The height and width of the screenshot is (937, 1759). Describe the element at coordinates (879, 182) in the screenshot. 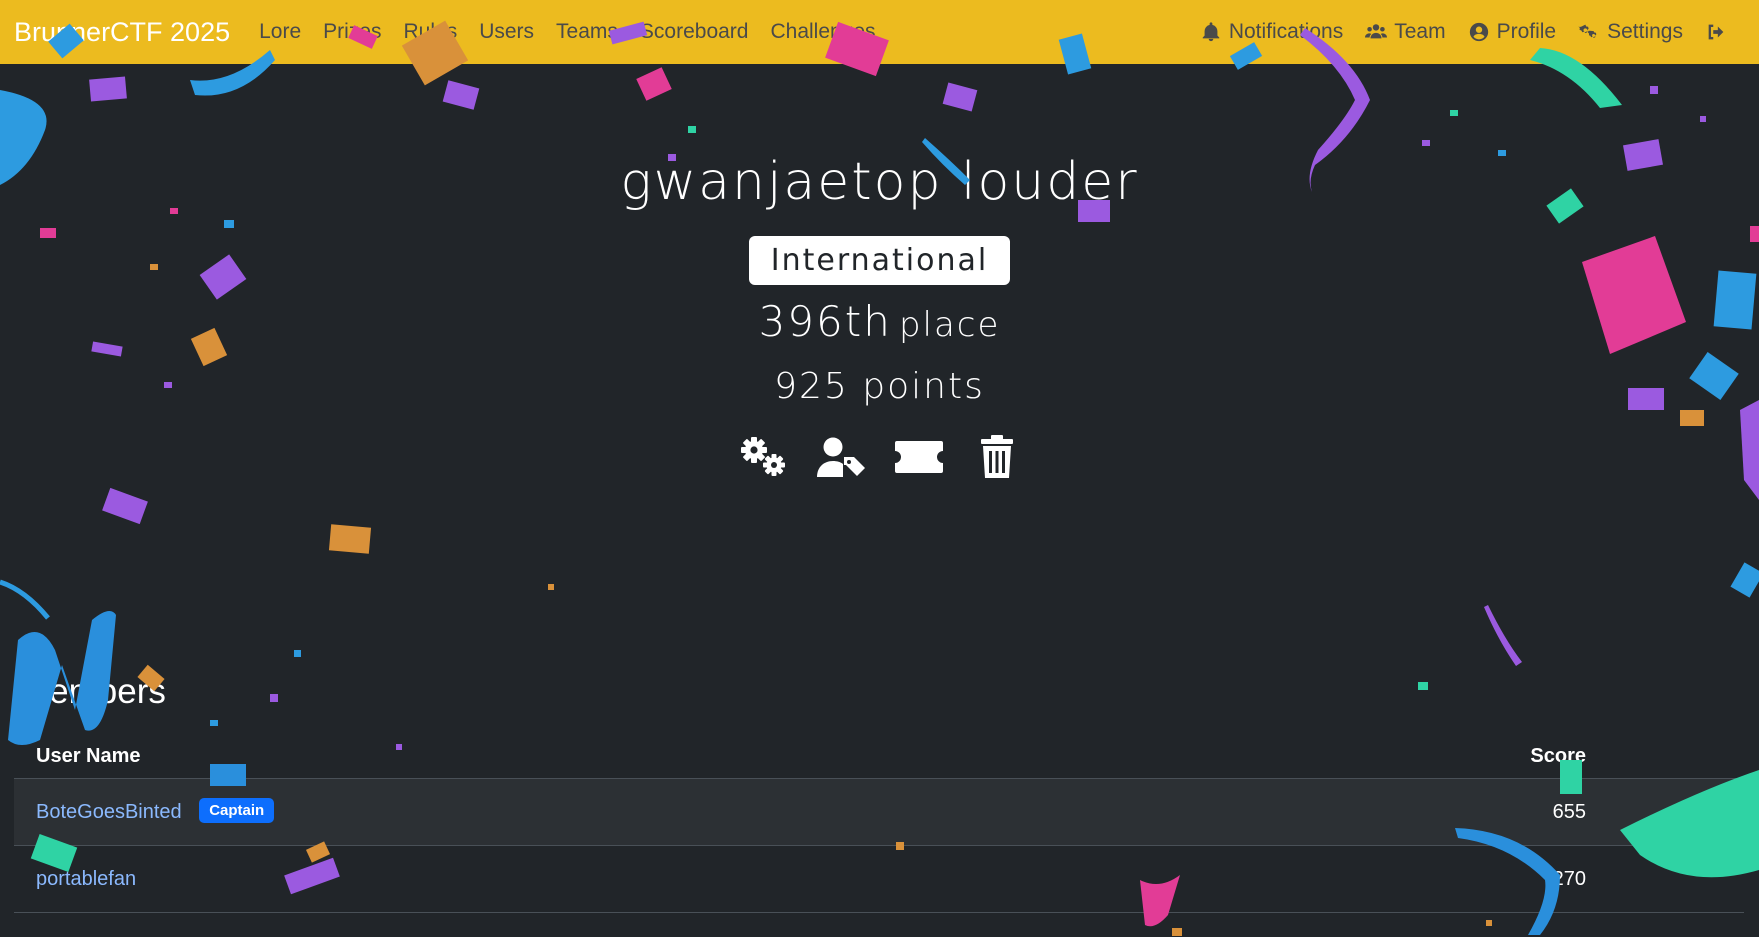

I see `team-name: gwanjaetop louder` at that location.